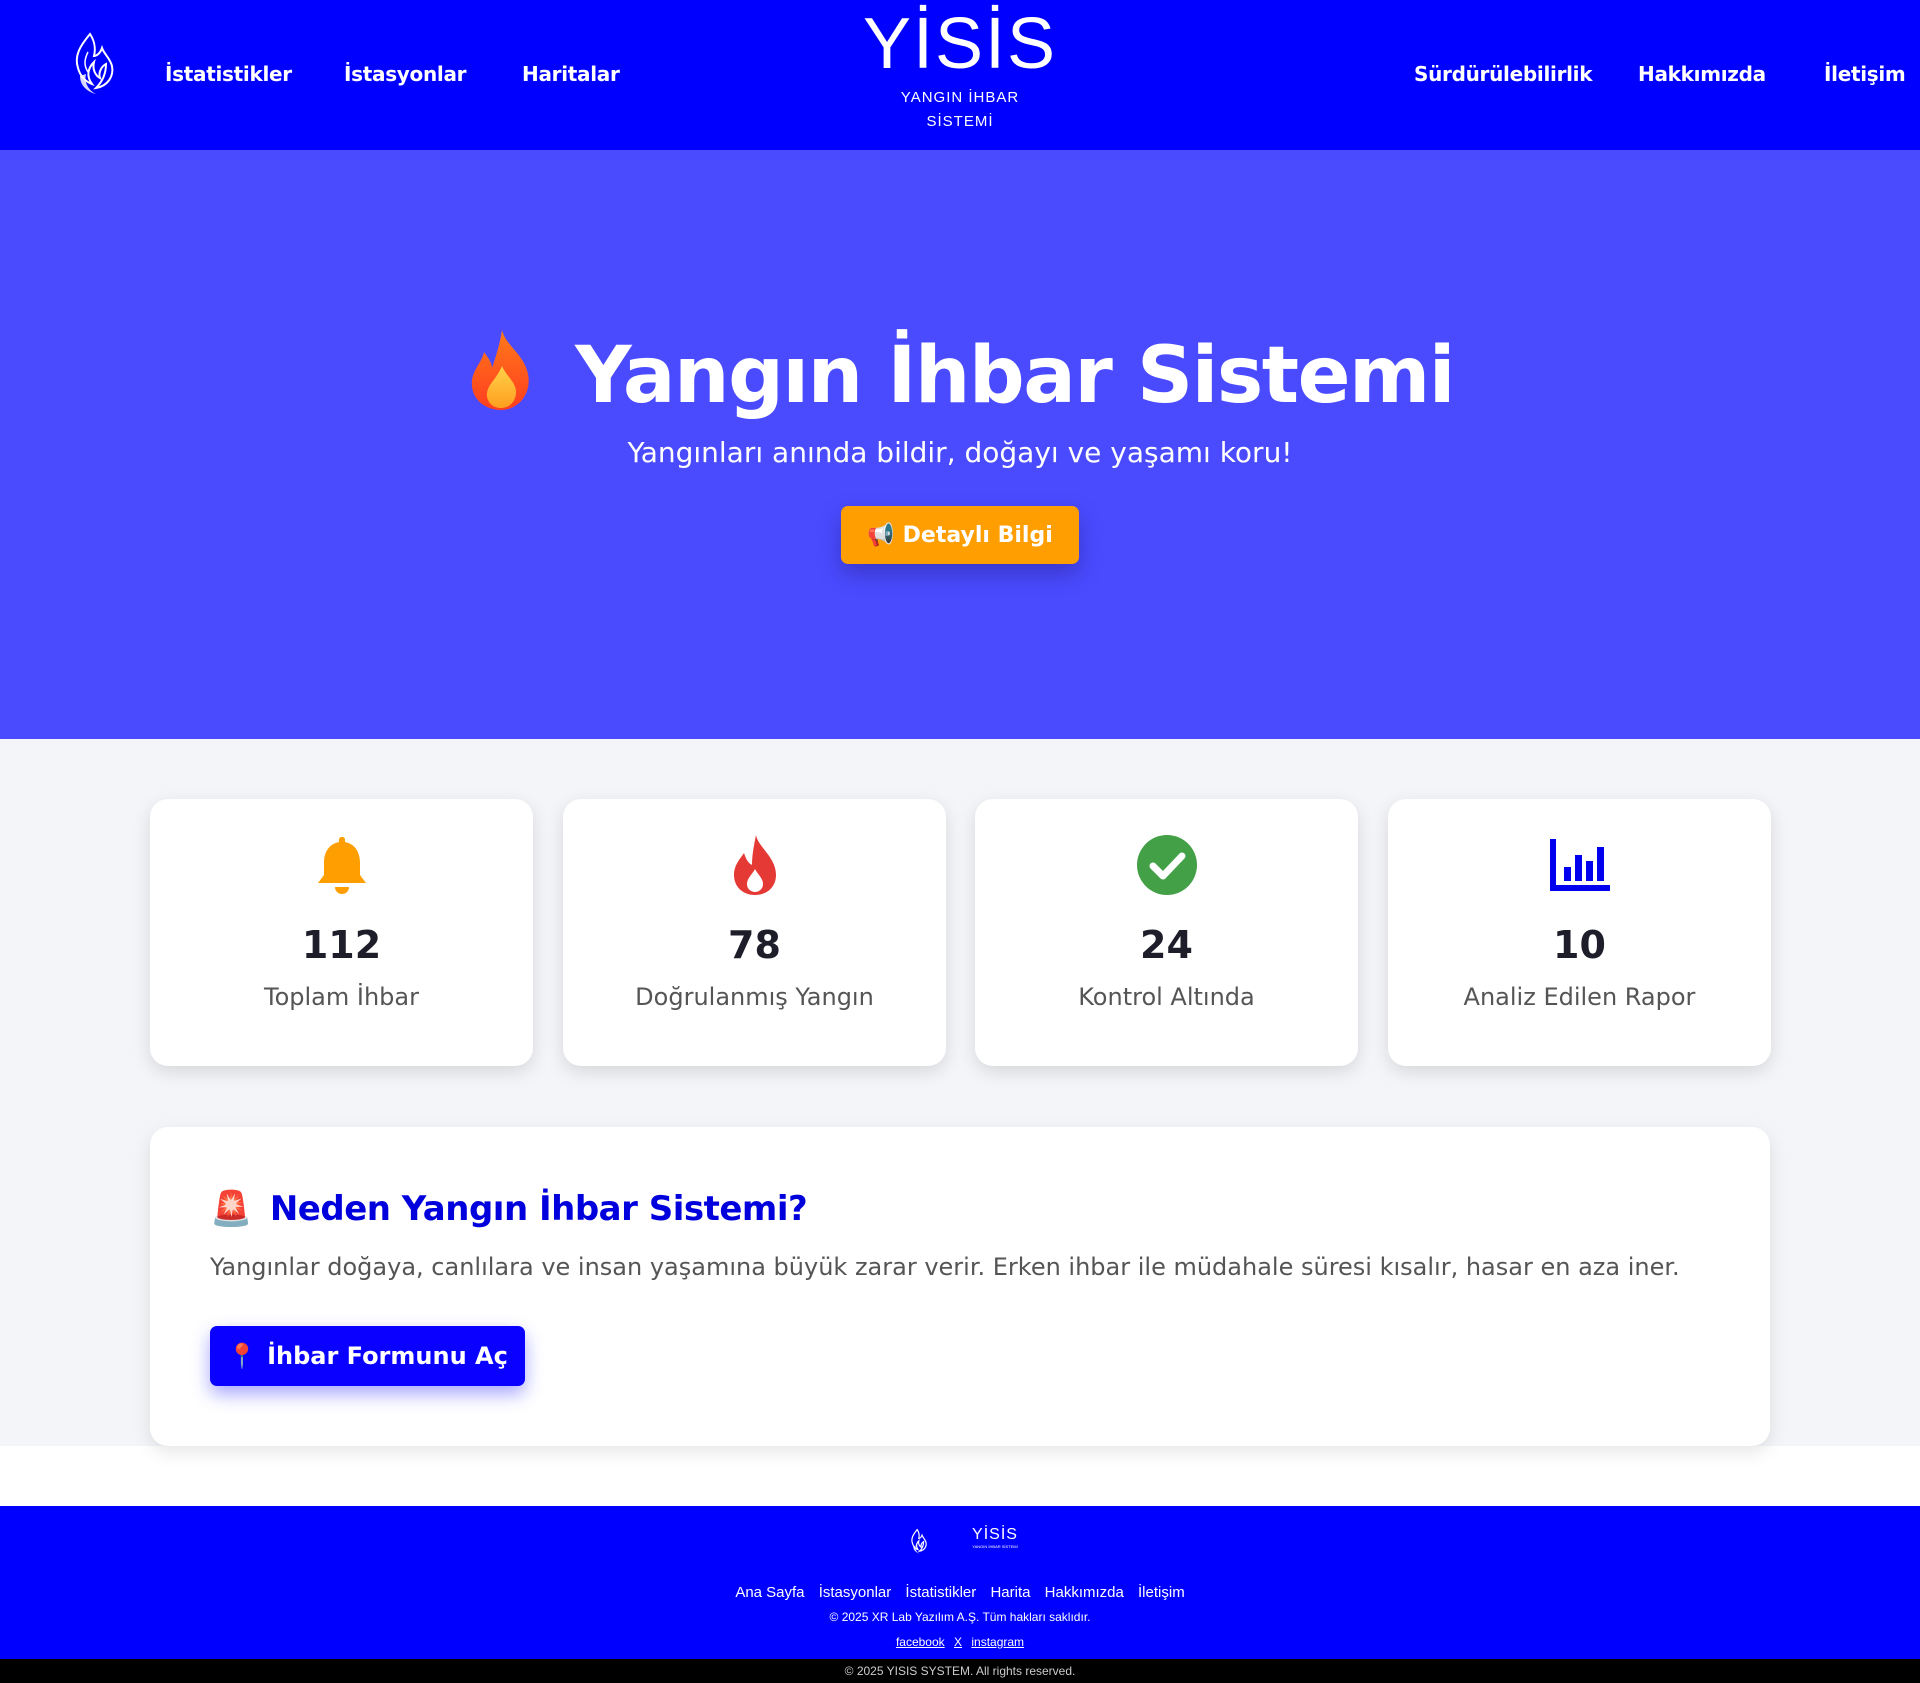 The image size is (1920, 1683). I want to click on nav-link-sustainability: Sürdürülebilirlik, so click(1503, 74).